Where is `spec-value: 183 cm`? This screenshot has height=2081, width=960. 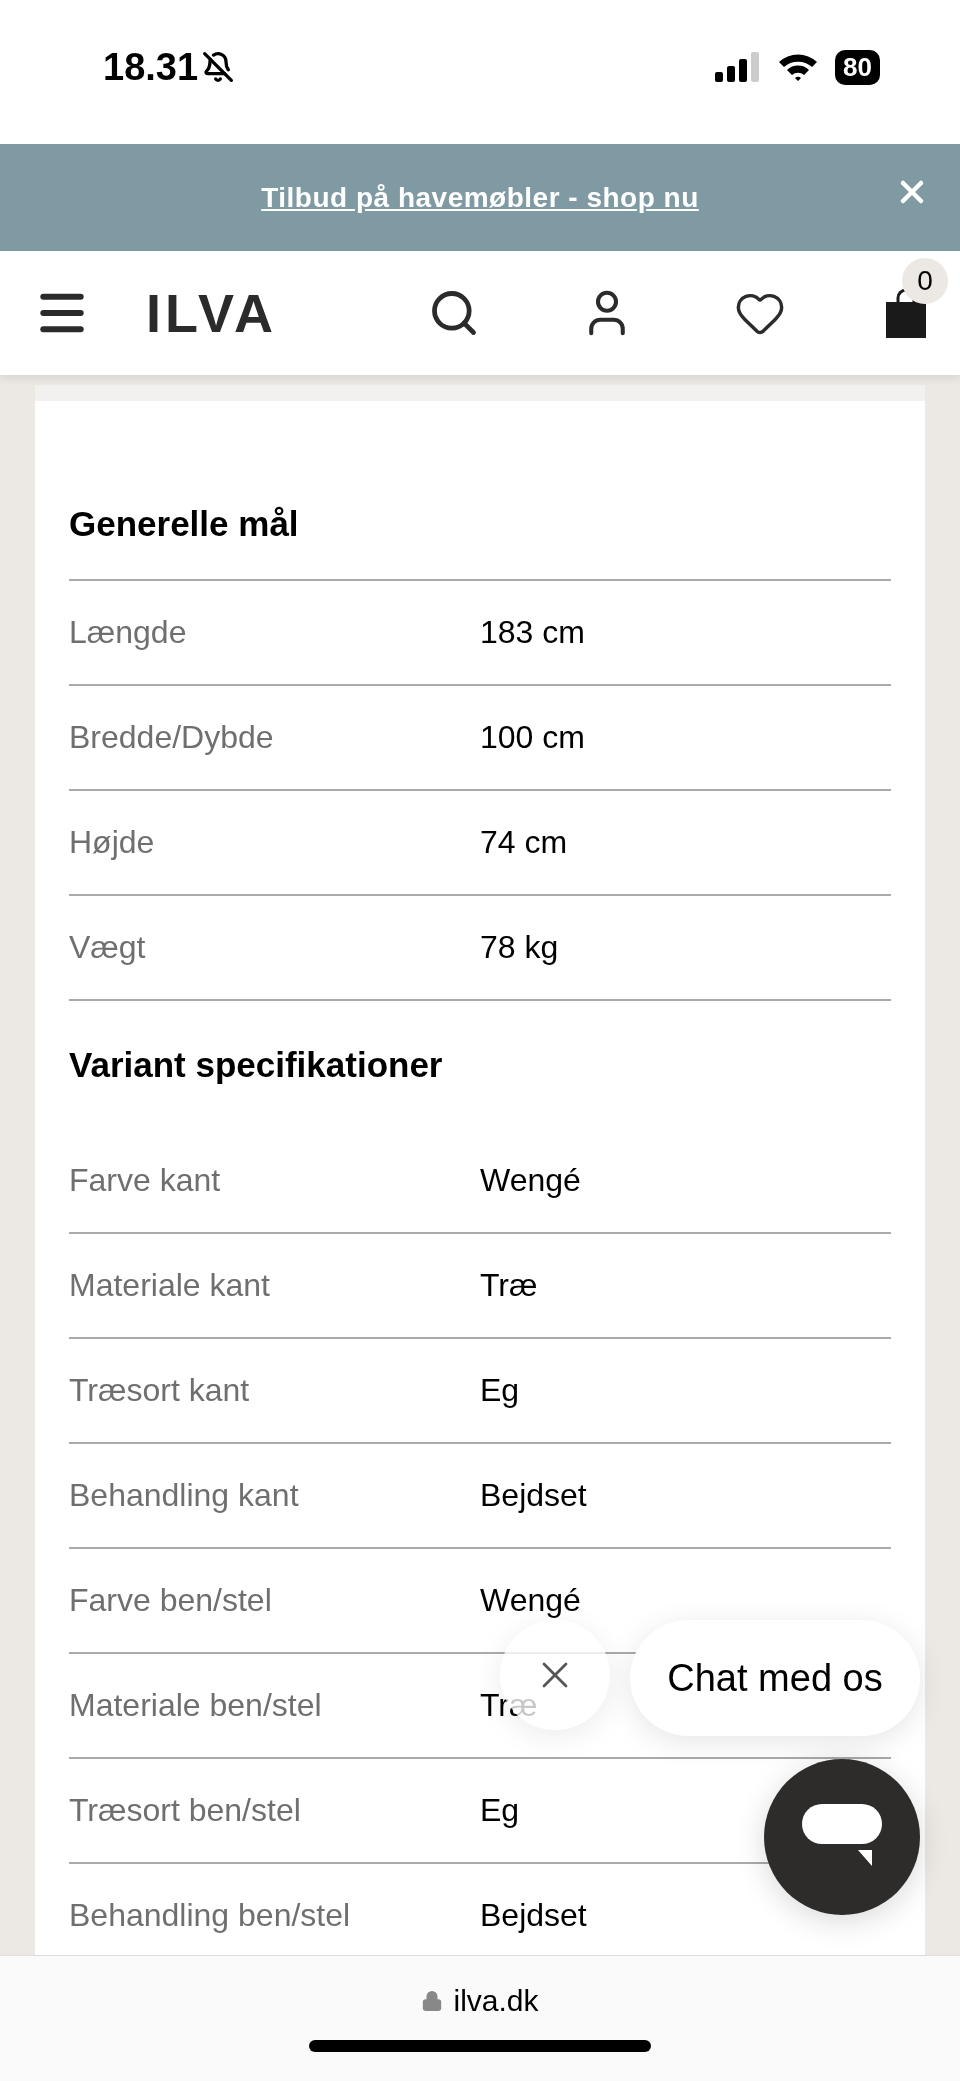 spec-value: 183 cm is located at coordinates (532, 632).